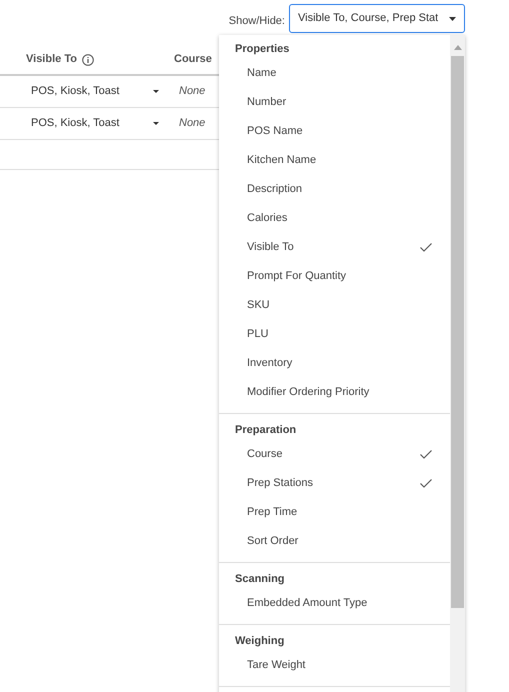  I want to click on show-hide-label: Show/Hide:, so click(256, 21).